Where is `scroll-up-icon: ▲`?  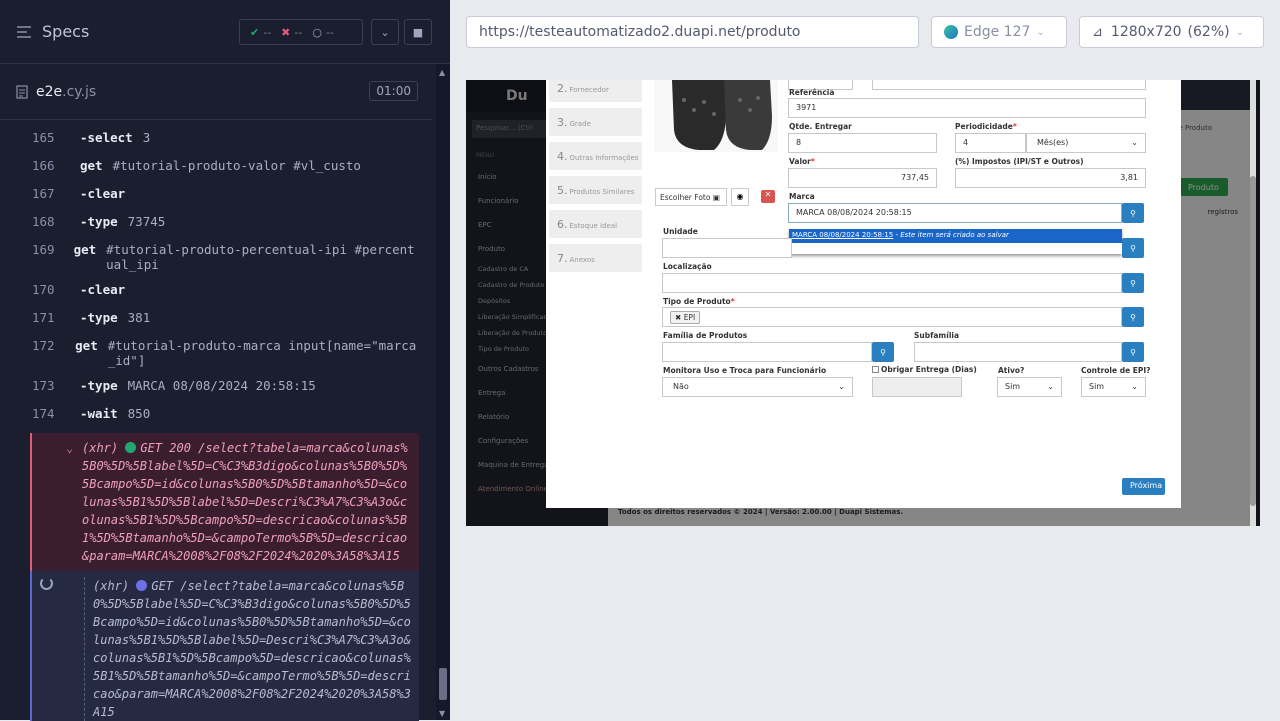 scroll-up-icon: ▲ is located at coordinates (442, 72).